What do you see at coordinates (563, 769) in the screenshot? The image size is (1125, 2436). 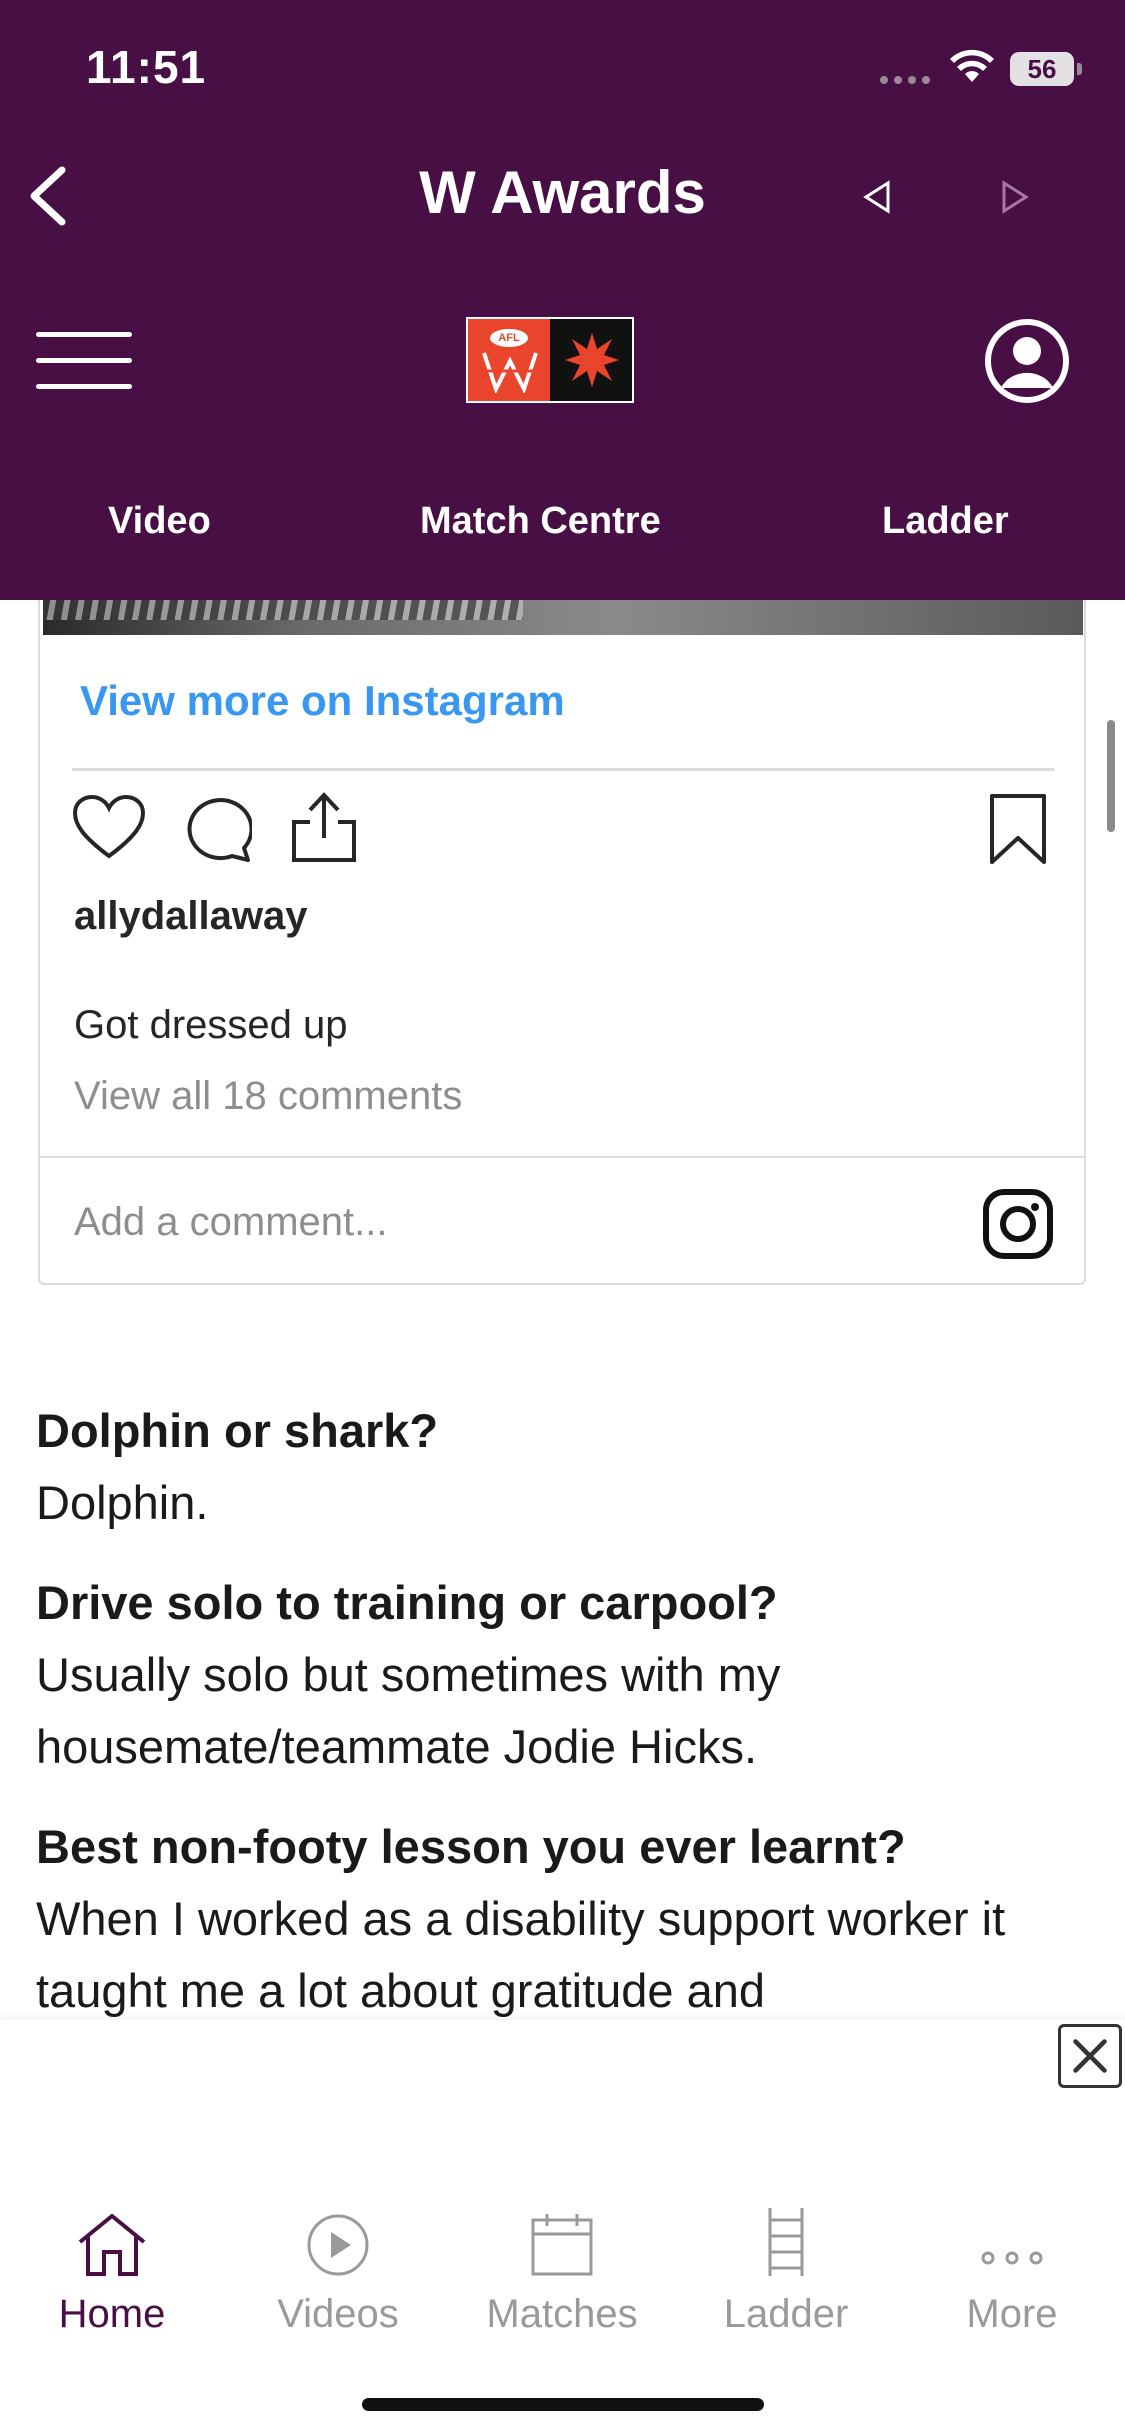 I see `divider` at bounding box center [563, 769].